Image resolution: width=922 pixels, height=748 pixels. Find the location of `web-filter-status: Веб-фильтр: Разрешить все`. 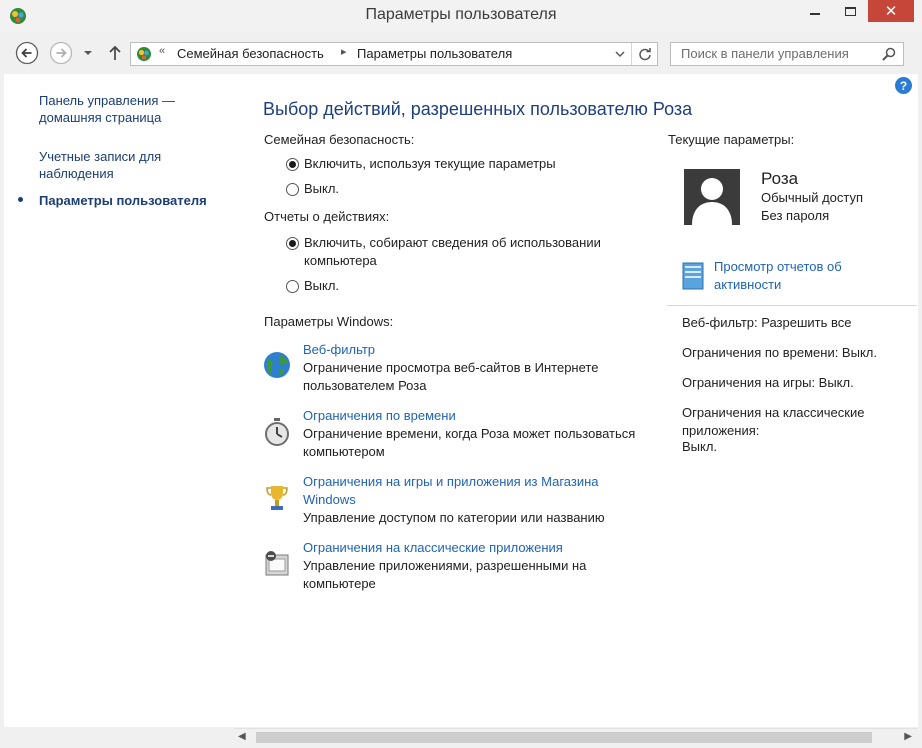

web-filter-status: Веб-фильтр: Разрешить все is located at coordinates (767, 322).